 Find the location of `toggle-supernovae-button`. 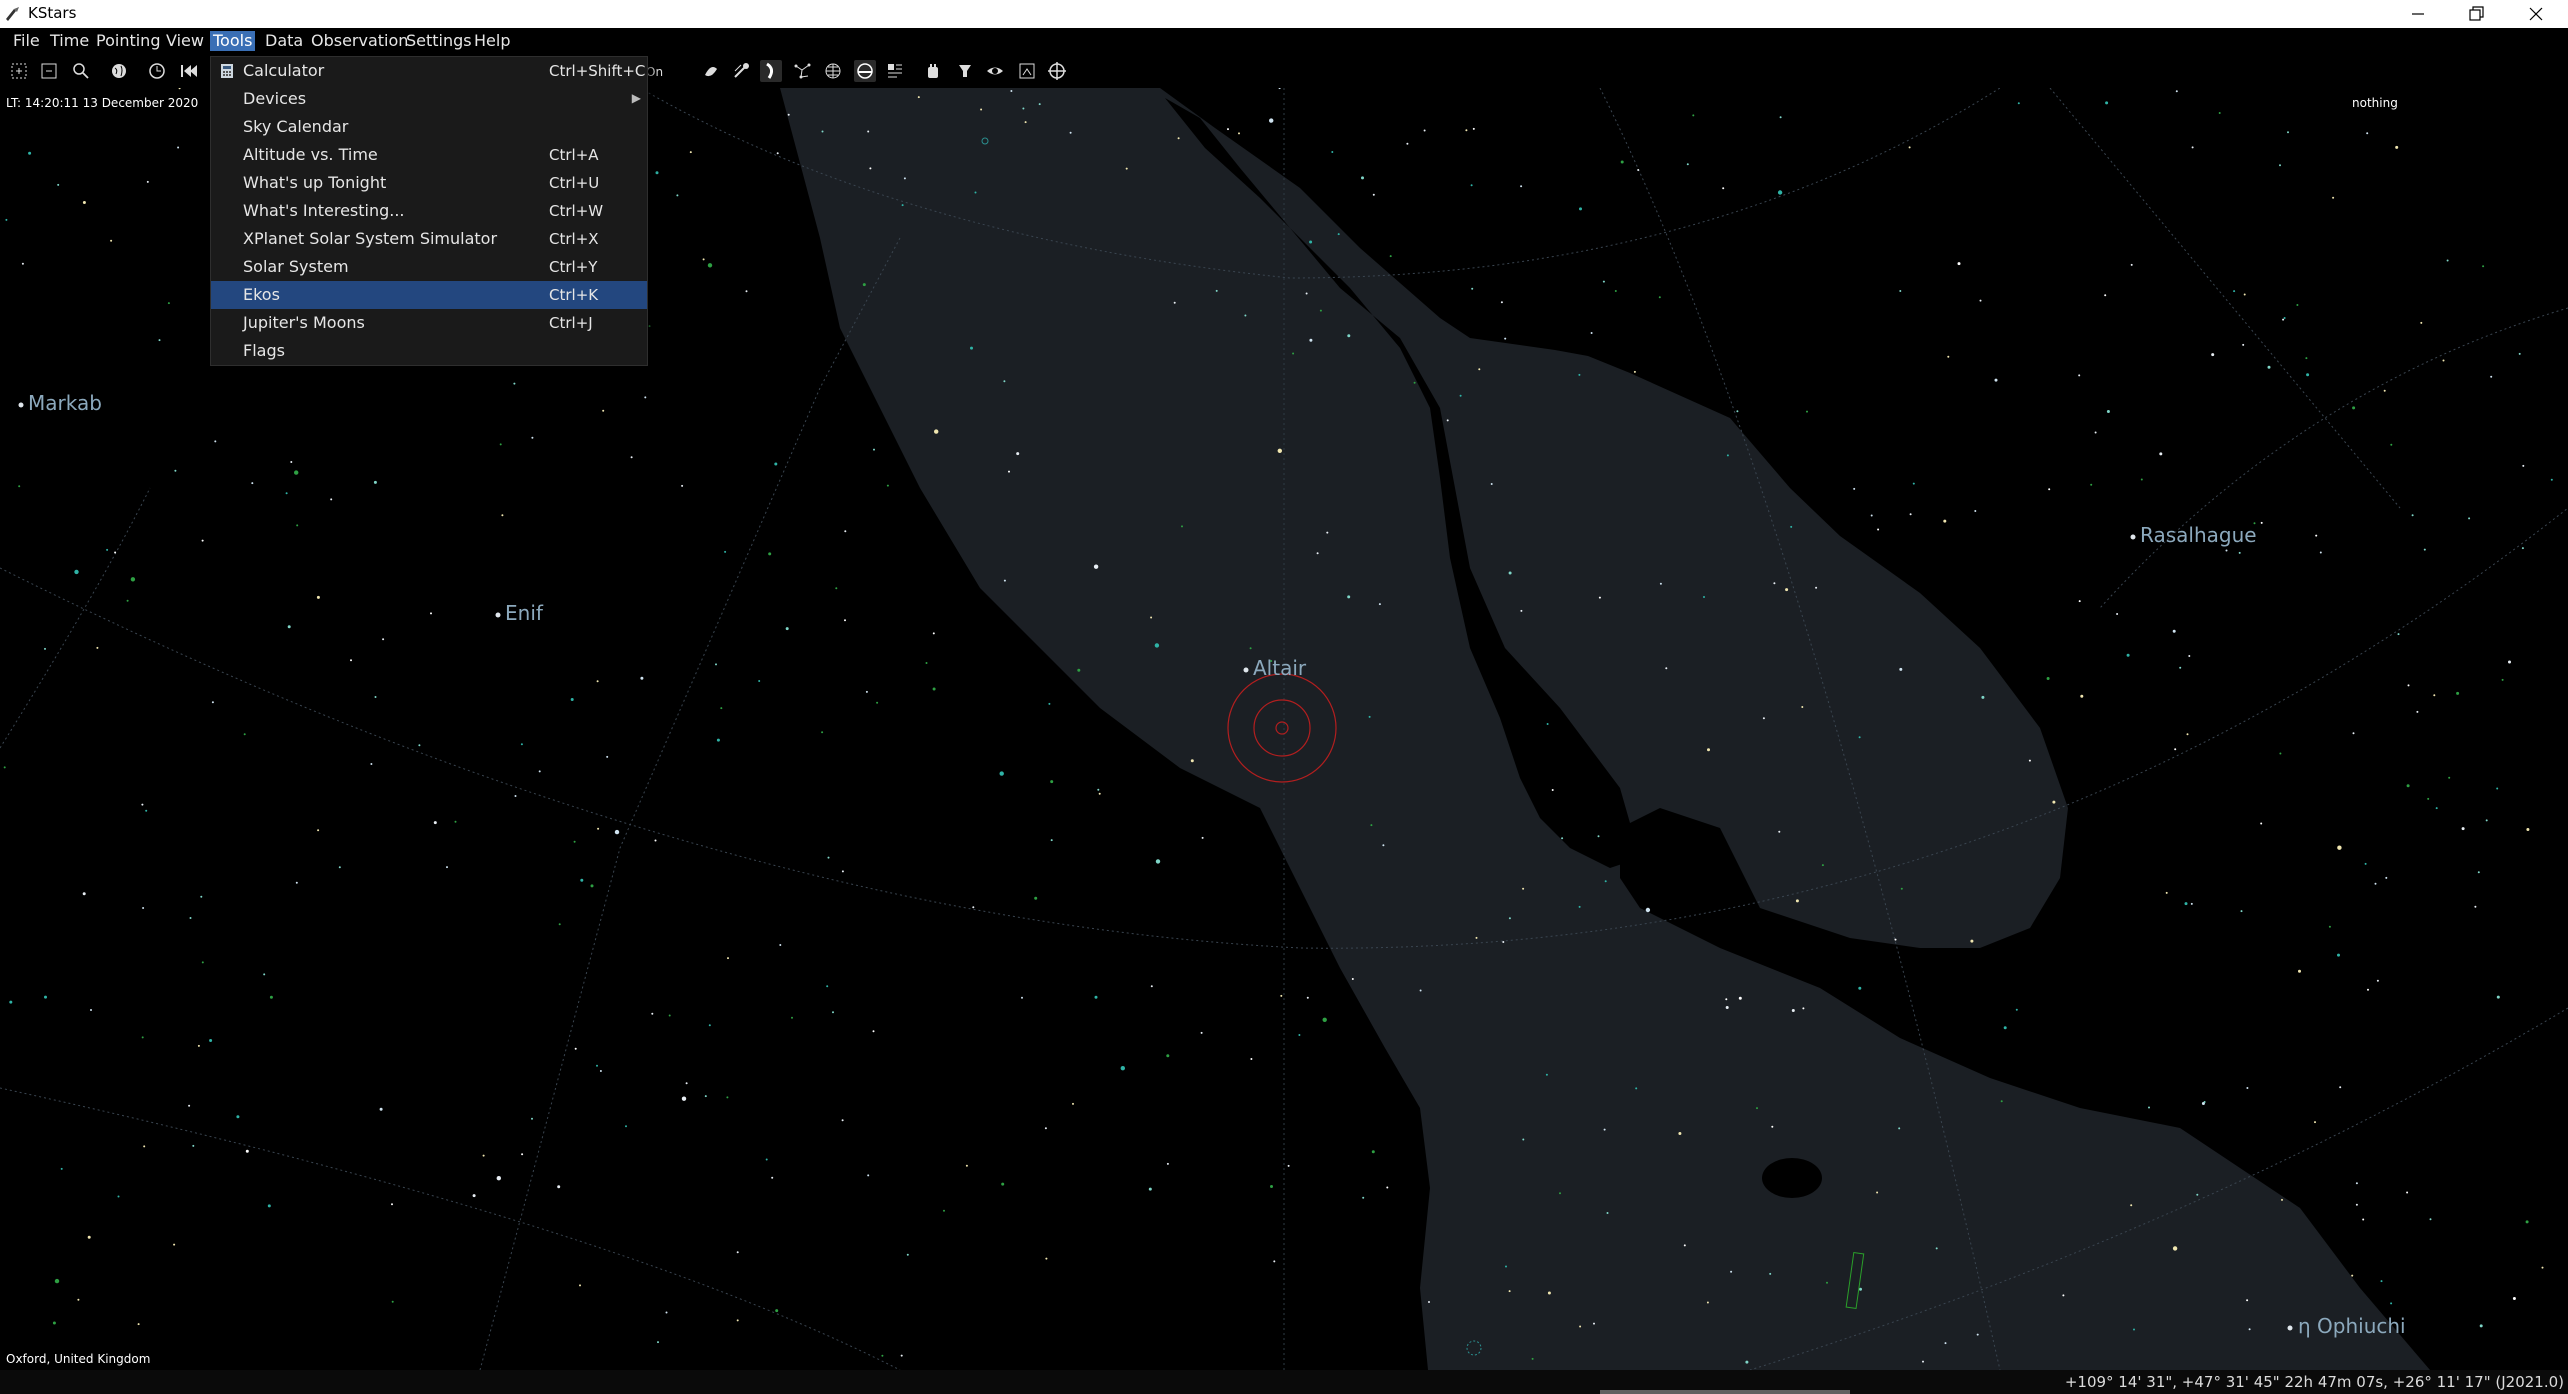

toggle-supernovae-button is located at coordinates (965, 71).